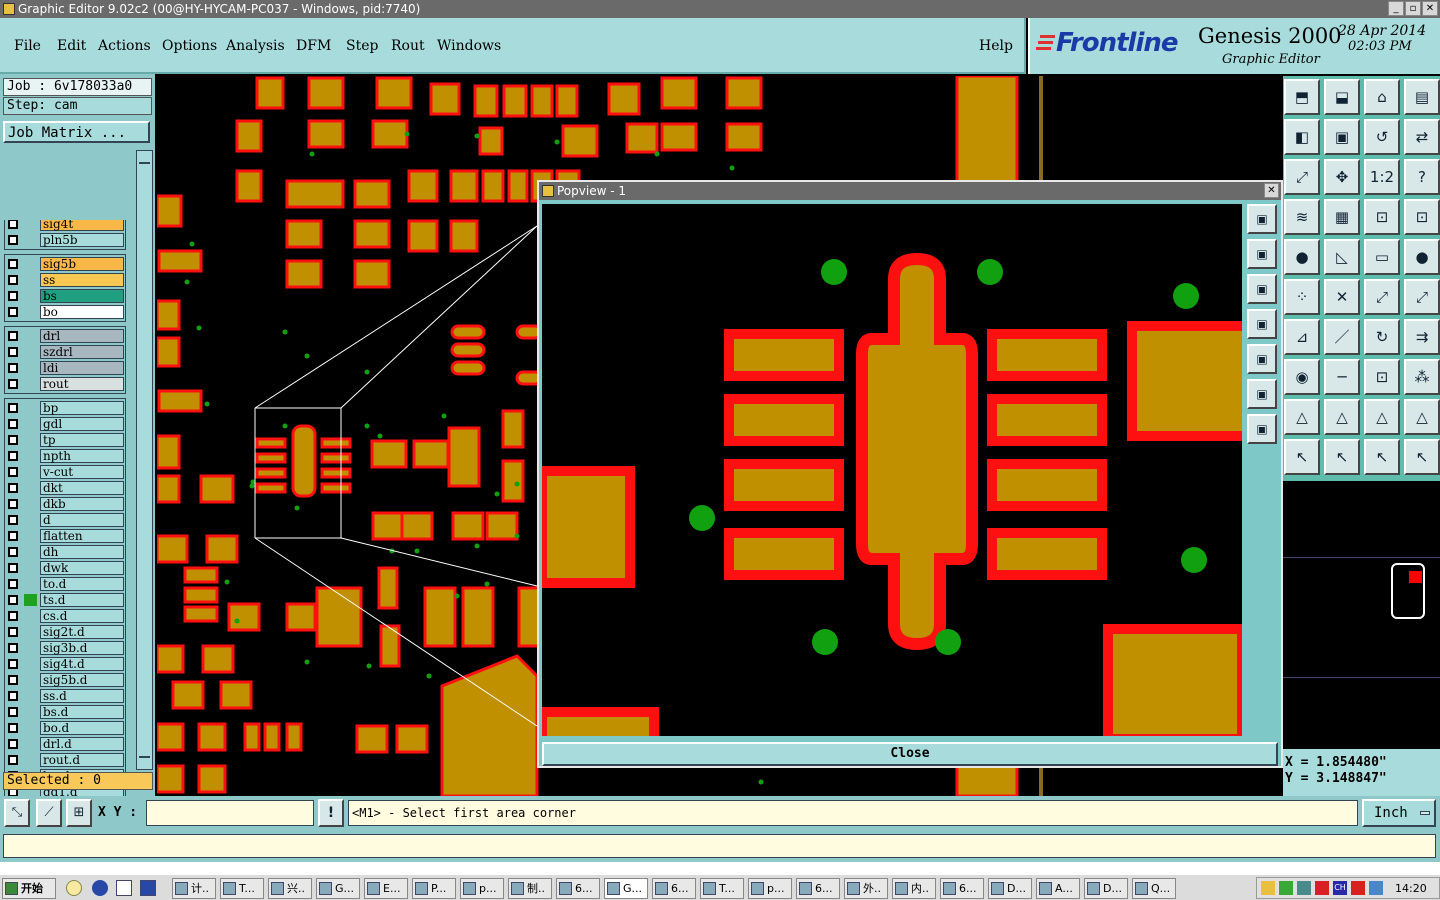 The height and width of the screenshot is (900, 1440). What do you see at coordinates (1262, 254) in the screenshot?
I see `move-up-icon: ▣` at bounding box center [1262, 254].